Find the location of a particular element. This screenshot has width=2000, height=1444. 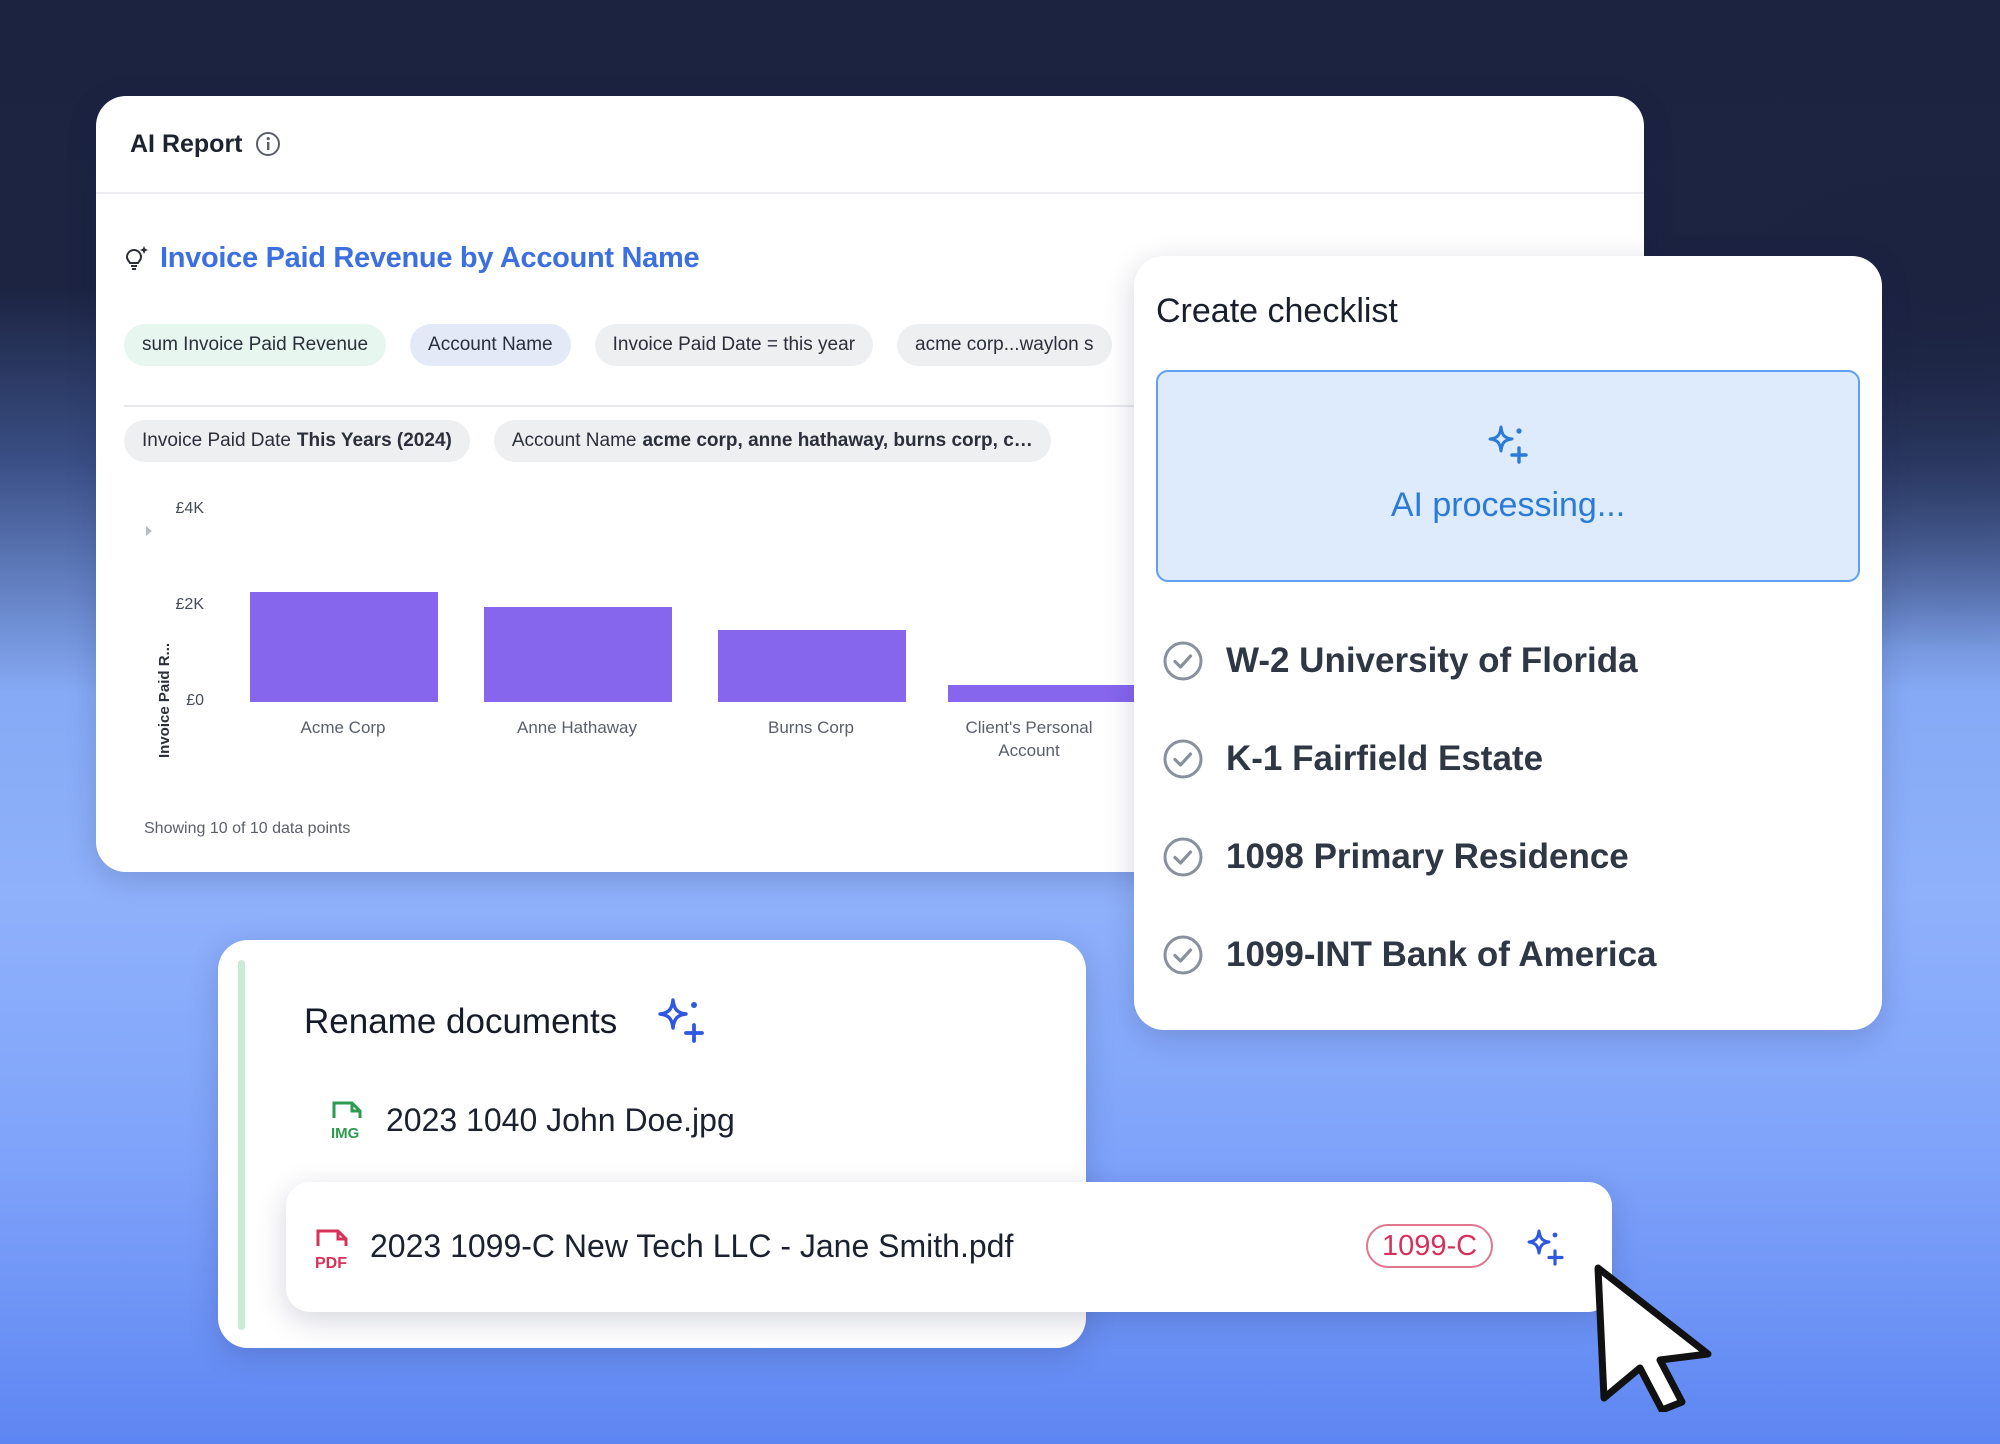

checklist-item-label: W-2 University of Florida is located at coordinates (1432, 660).